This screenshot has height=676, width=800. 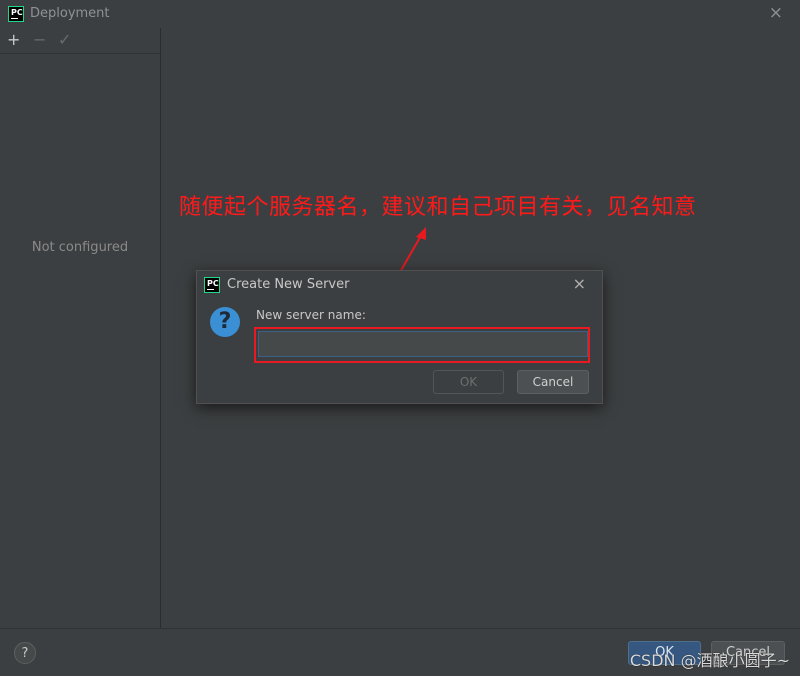 What do you see at coordinates (438, 207) in the screenshot?
I see `annotation-text: 随便起个服务器名，建议和自己项目有关，见名知意` at bounding box center [438, 207].